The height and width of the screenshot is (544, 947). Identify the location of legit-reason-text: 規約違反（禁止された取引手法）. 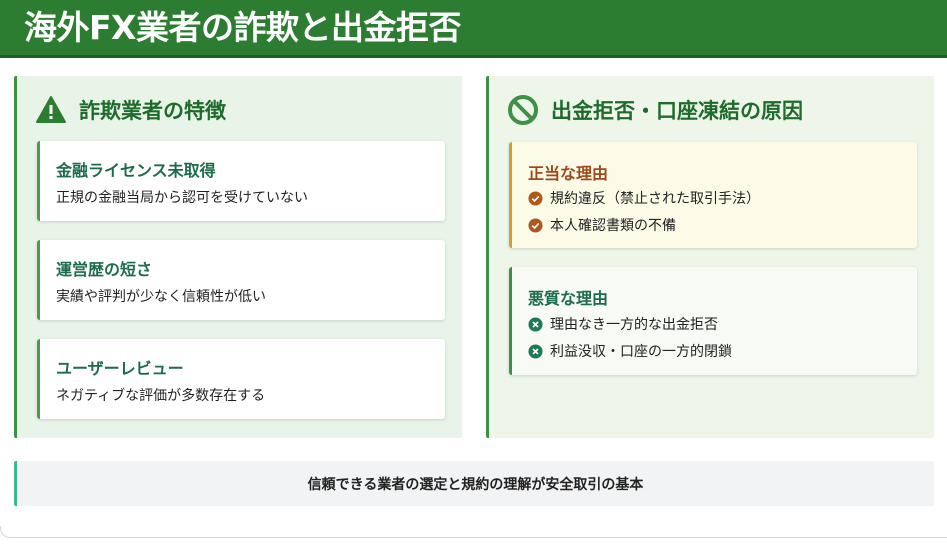
(655, 199).